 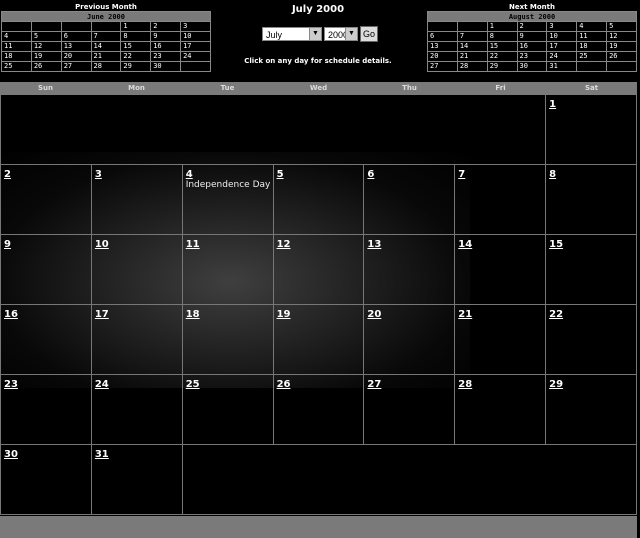 What do you see at coordinates (552, 174) in the screenshot?
I see `day-number-link: 8` at bounding box center [552, 174].